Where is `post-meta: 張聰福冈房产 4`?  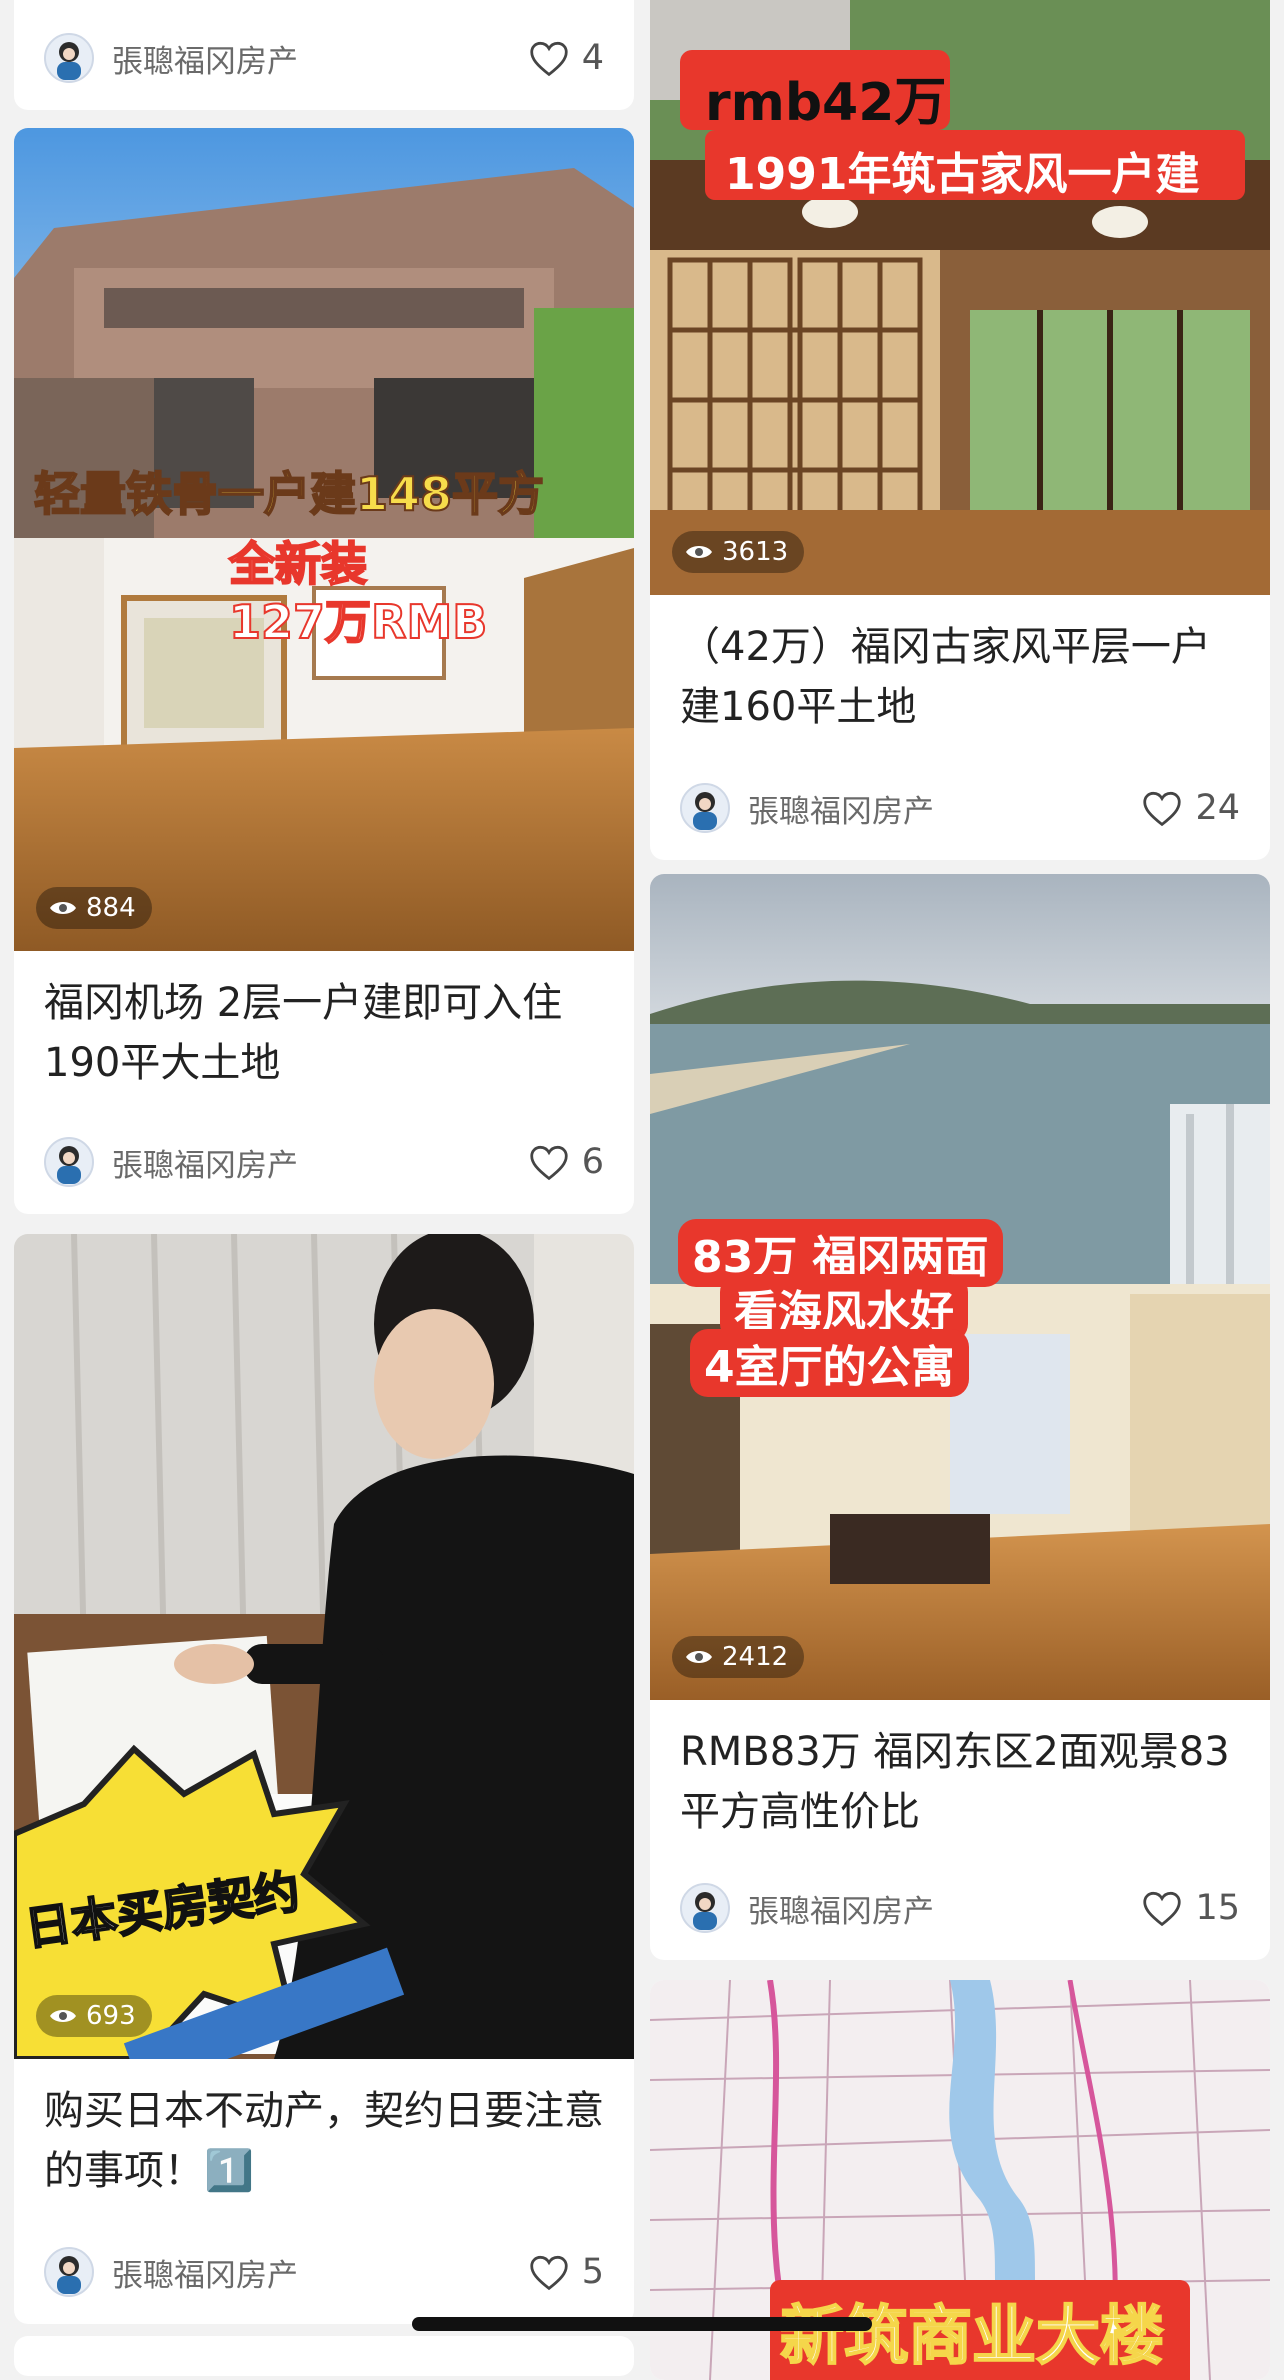
post-meta: 張聰福冈房产 4 is located at coordinates (324, 58).